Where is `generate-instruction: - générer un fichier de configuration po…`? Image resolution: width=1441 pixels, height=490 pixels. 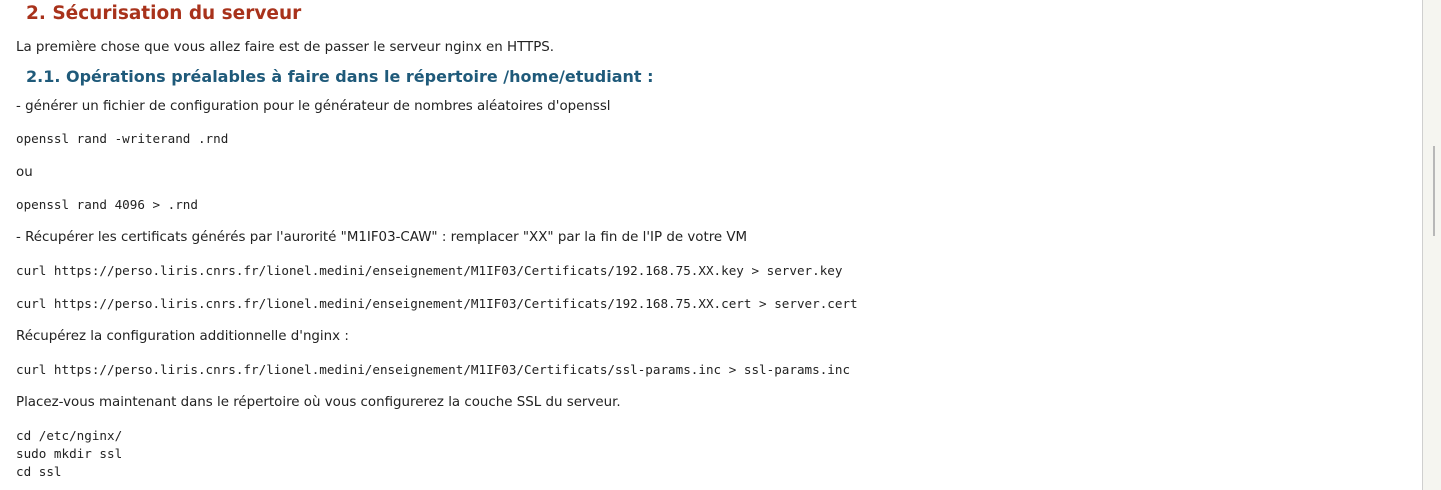 generate-instruction: - générer un fichier de configuration po… is located at coordinates (313, 106).